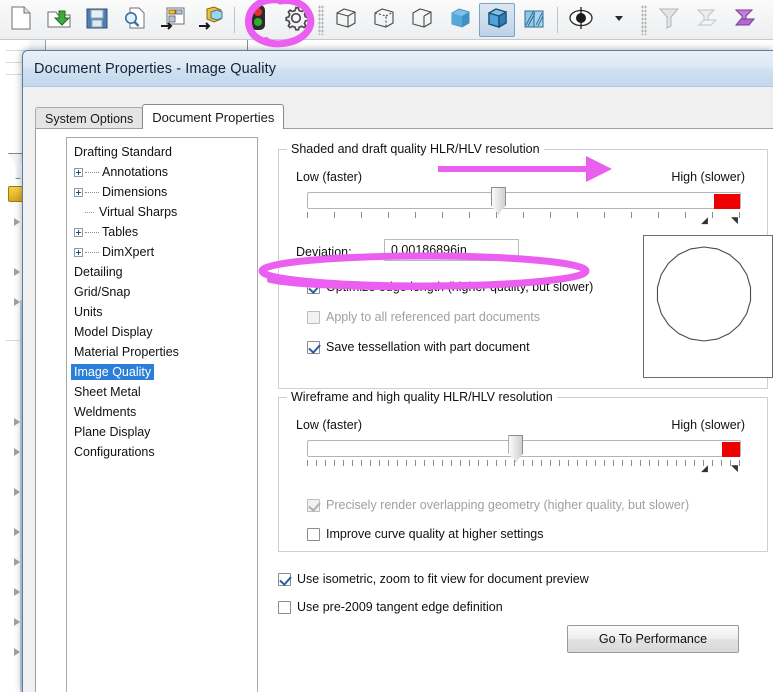 Image resolution: width=773 pixels, height=692 pixels. I want to click on main-toolbar, so click(386, 20).